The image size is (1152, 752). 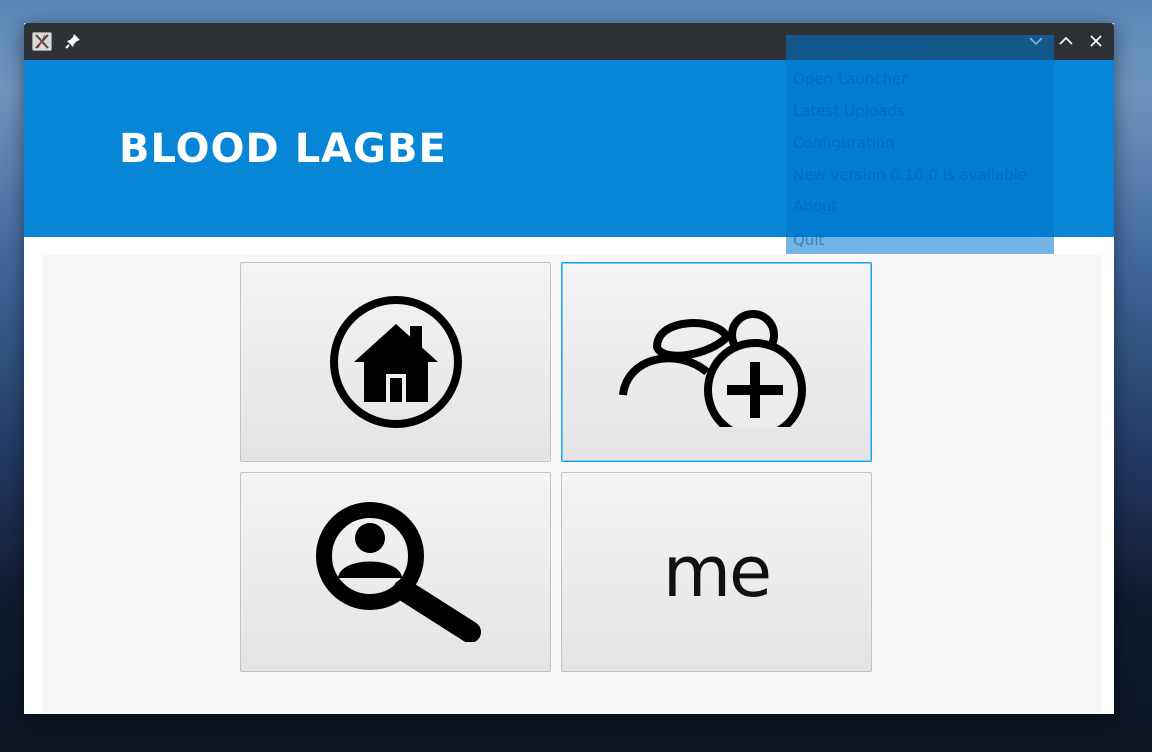 What do you see at coordinates (1066, 41) in the screenshot?
I see `maximize-icon` at bounding box center [1066, 41].